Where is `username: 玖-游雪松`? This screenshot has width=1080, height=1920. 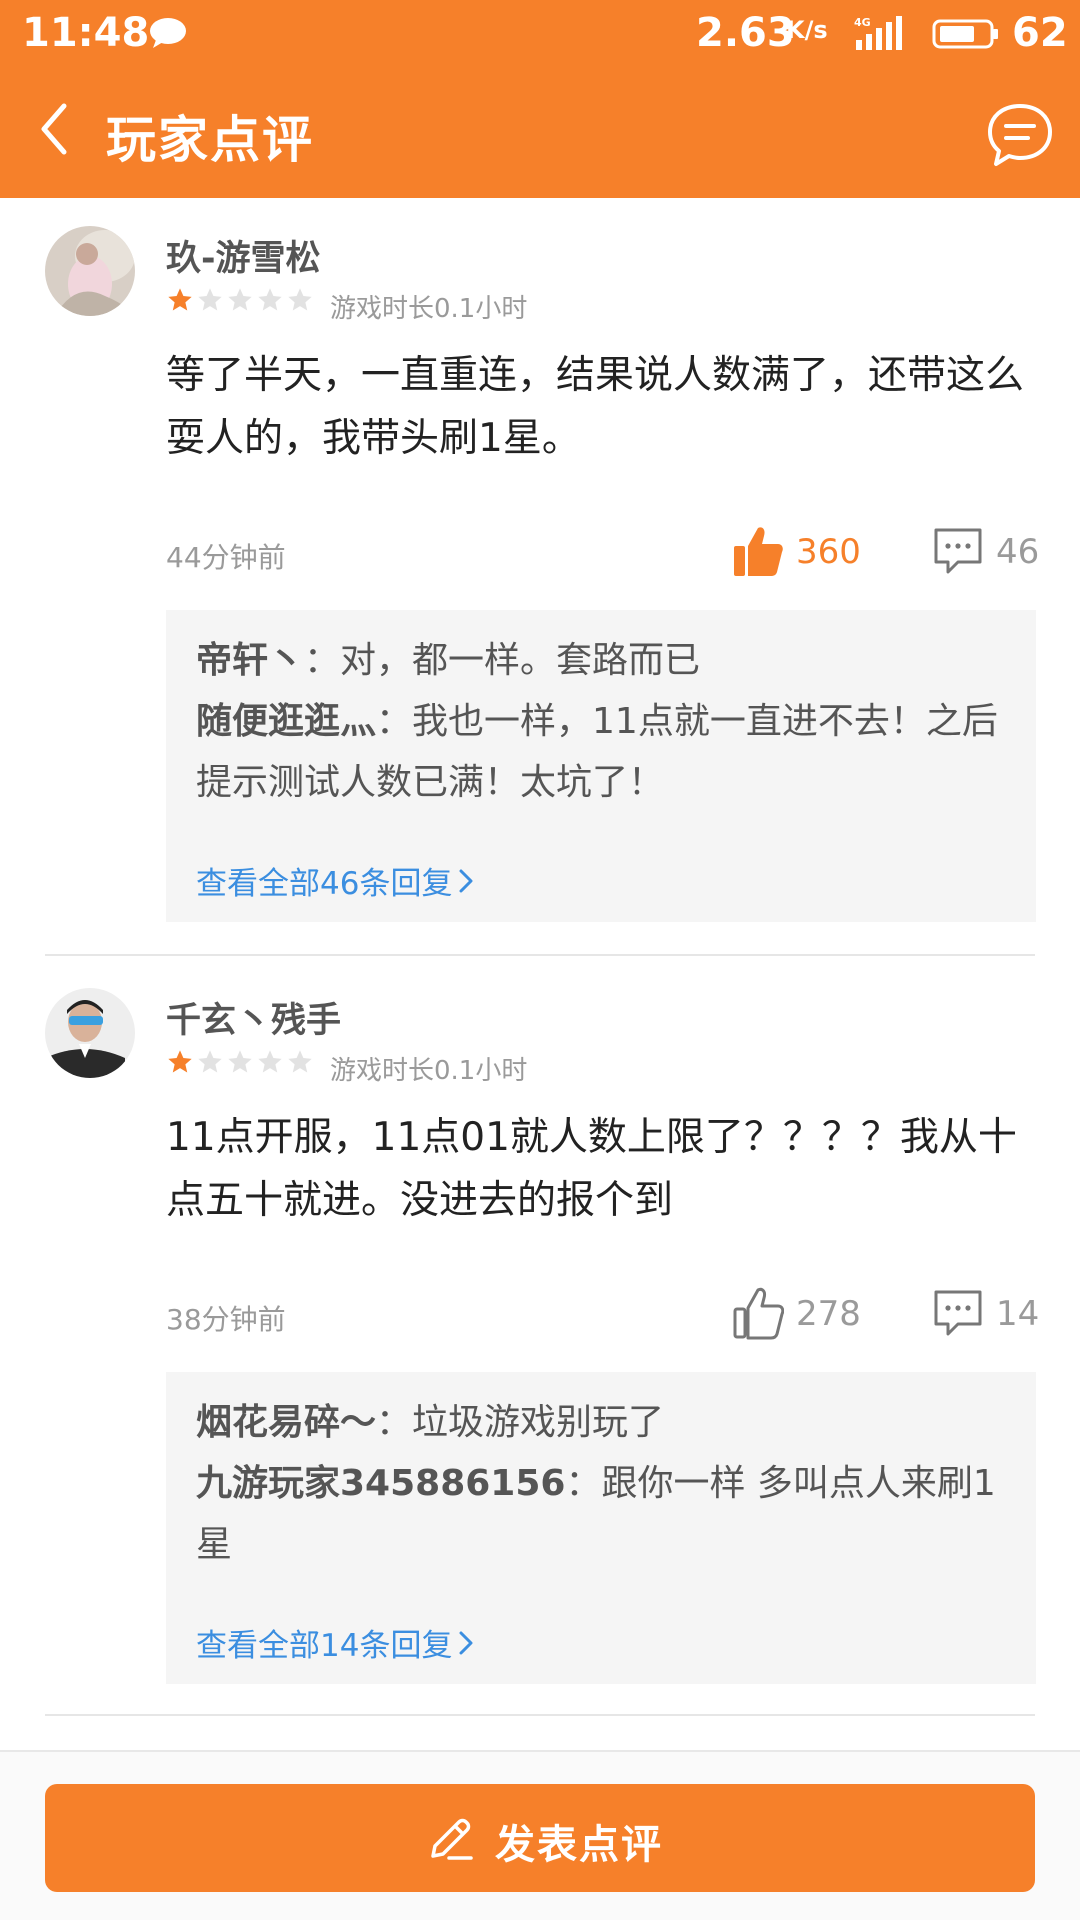 username: 玖-游雪松 is located at coordinates (243, 255).